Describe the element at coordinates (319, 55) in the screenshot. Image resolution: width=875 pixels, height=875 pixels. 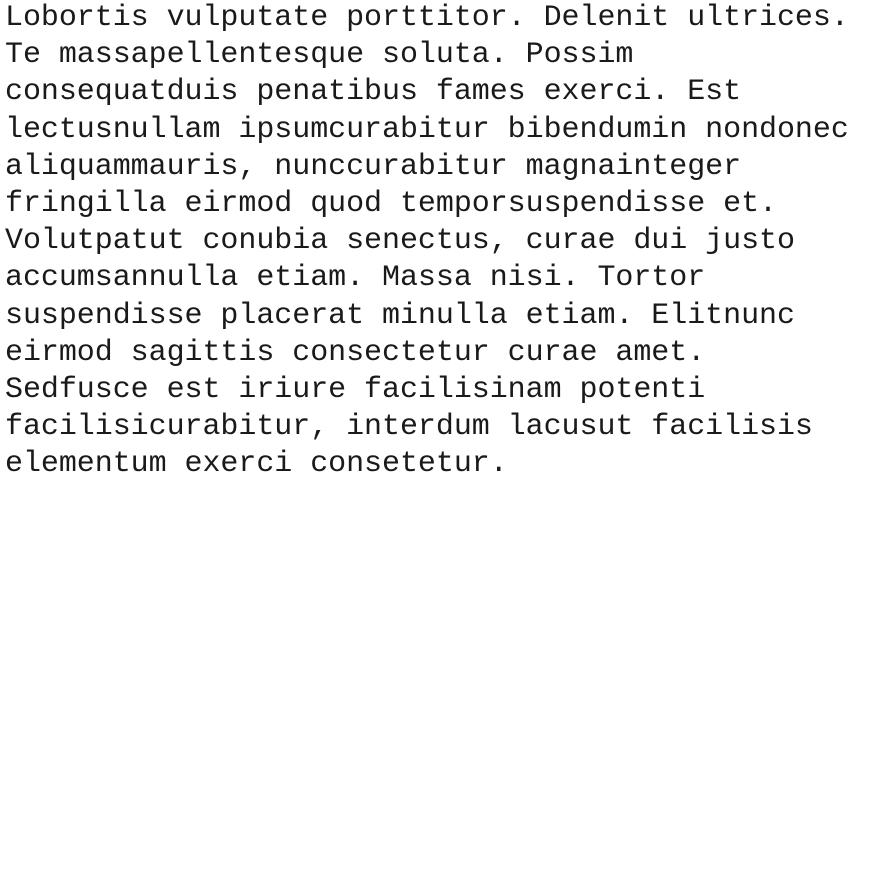
I see `text-line: Te massapellentesque soluta. Possim` at that location.